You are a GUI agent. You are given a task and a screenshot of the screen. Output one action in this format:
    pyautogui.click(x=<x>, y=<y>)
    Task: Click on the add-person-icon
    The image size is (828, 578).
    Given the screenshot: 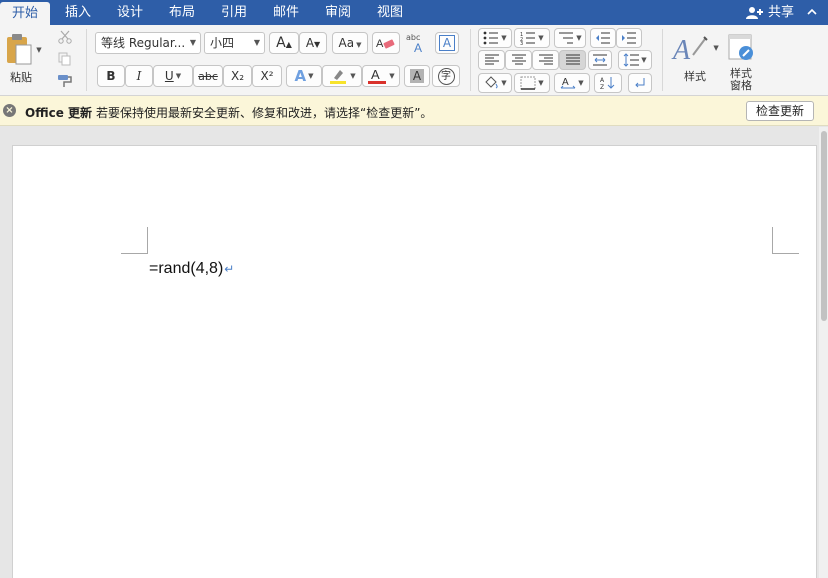 What is the action you would take?
    pyautogui.click(x=754, y=13)
    